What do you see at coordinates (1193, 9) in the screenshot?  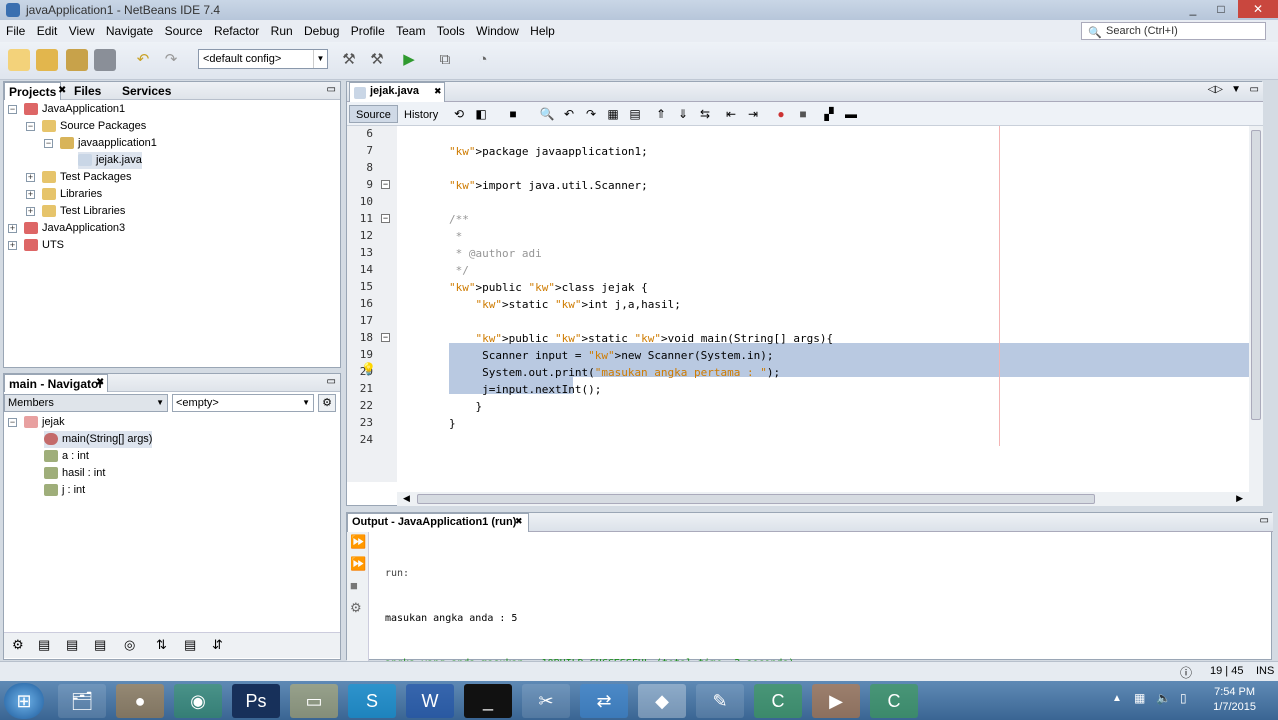 I see `minimize-button: _` at bounding box center [1193, 9].